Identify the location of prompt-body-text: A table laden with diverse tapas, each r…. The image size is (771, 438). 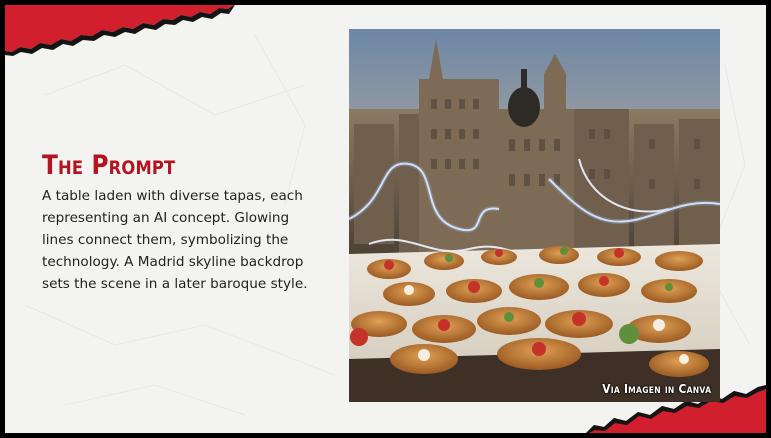
(175, 240).